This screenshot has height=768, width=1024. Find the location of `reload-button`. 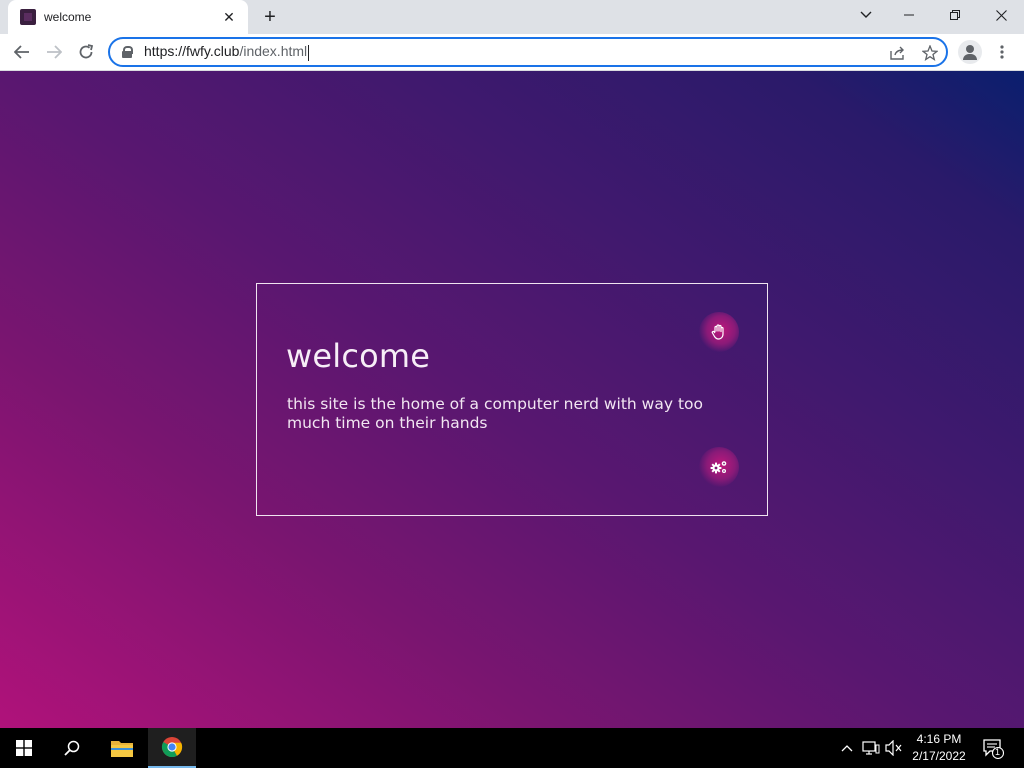

reload-button is located at coordinates (86, 52).